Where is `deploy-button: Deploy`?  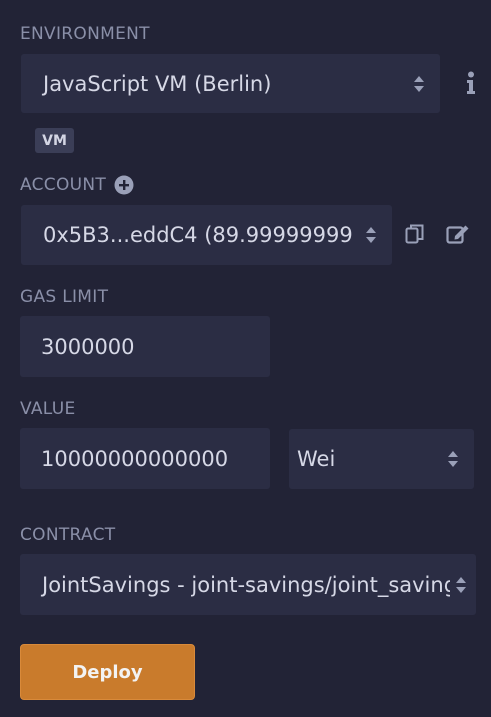 deploy-button: Deploy is located at coordinates (107, 672).